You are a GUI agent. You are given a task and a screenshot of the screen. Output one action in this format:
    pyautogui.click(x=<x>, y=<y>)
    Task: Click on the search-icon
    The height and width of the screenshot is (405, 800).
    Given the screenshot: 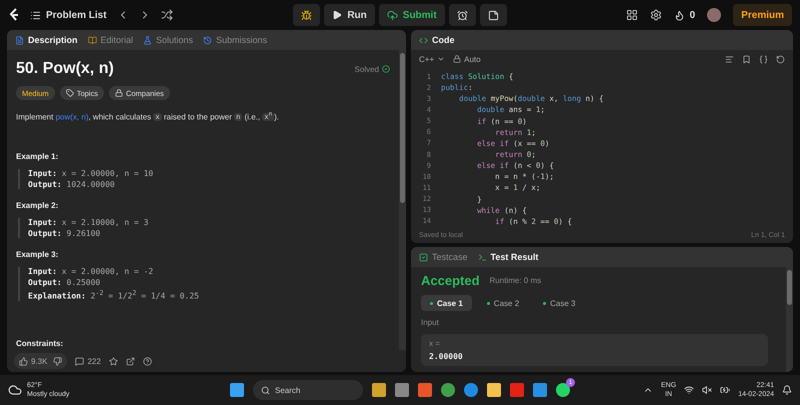 What is the action you would take?
    pyautogui.click(x=265, y=390)
    